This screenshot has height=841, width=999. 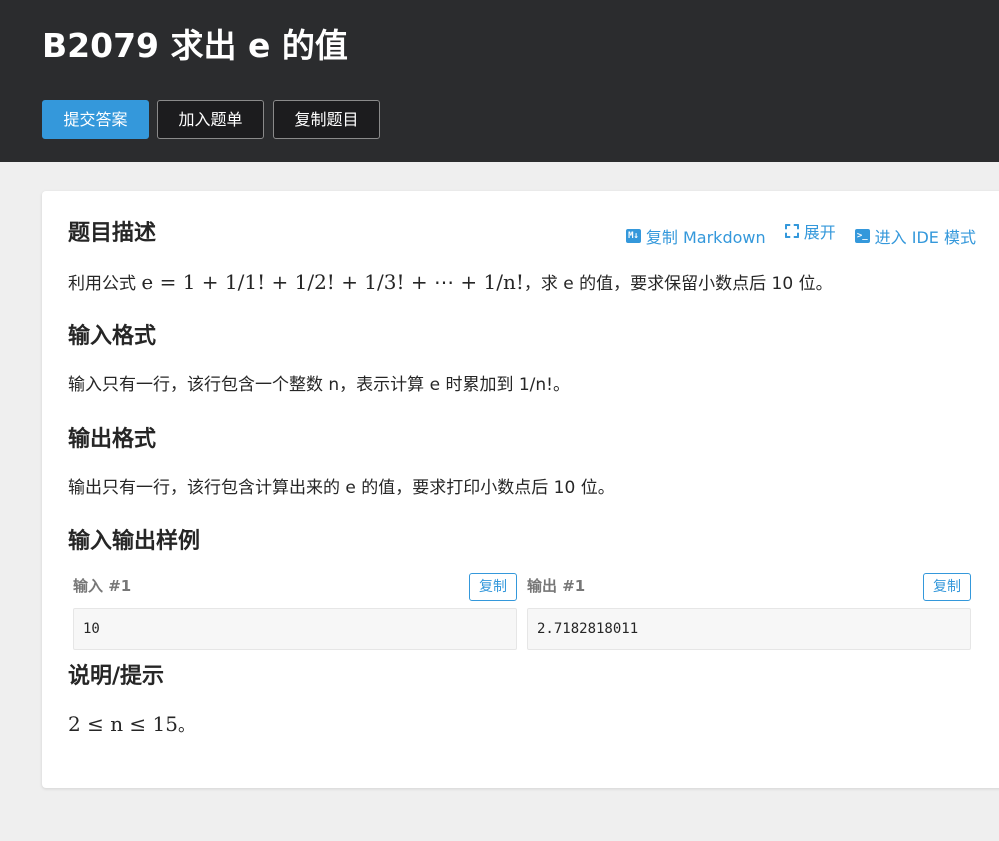 I want to click on description-formula: e = 1 + 1/1! + 1/2! + 1/3! + ⋯ + 1/n!, so click(x=332, y=282).